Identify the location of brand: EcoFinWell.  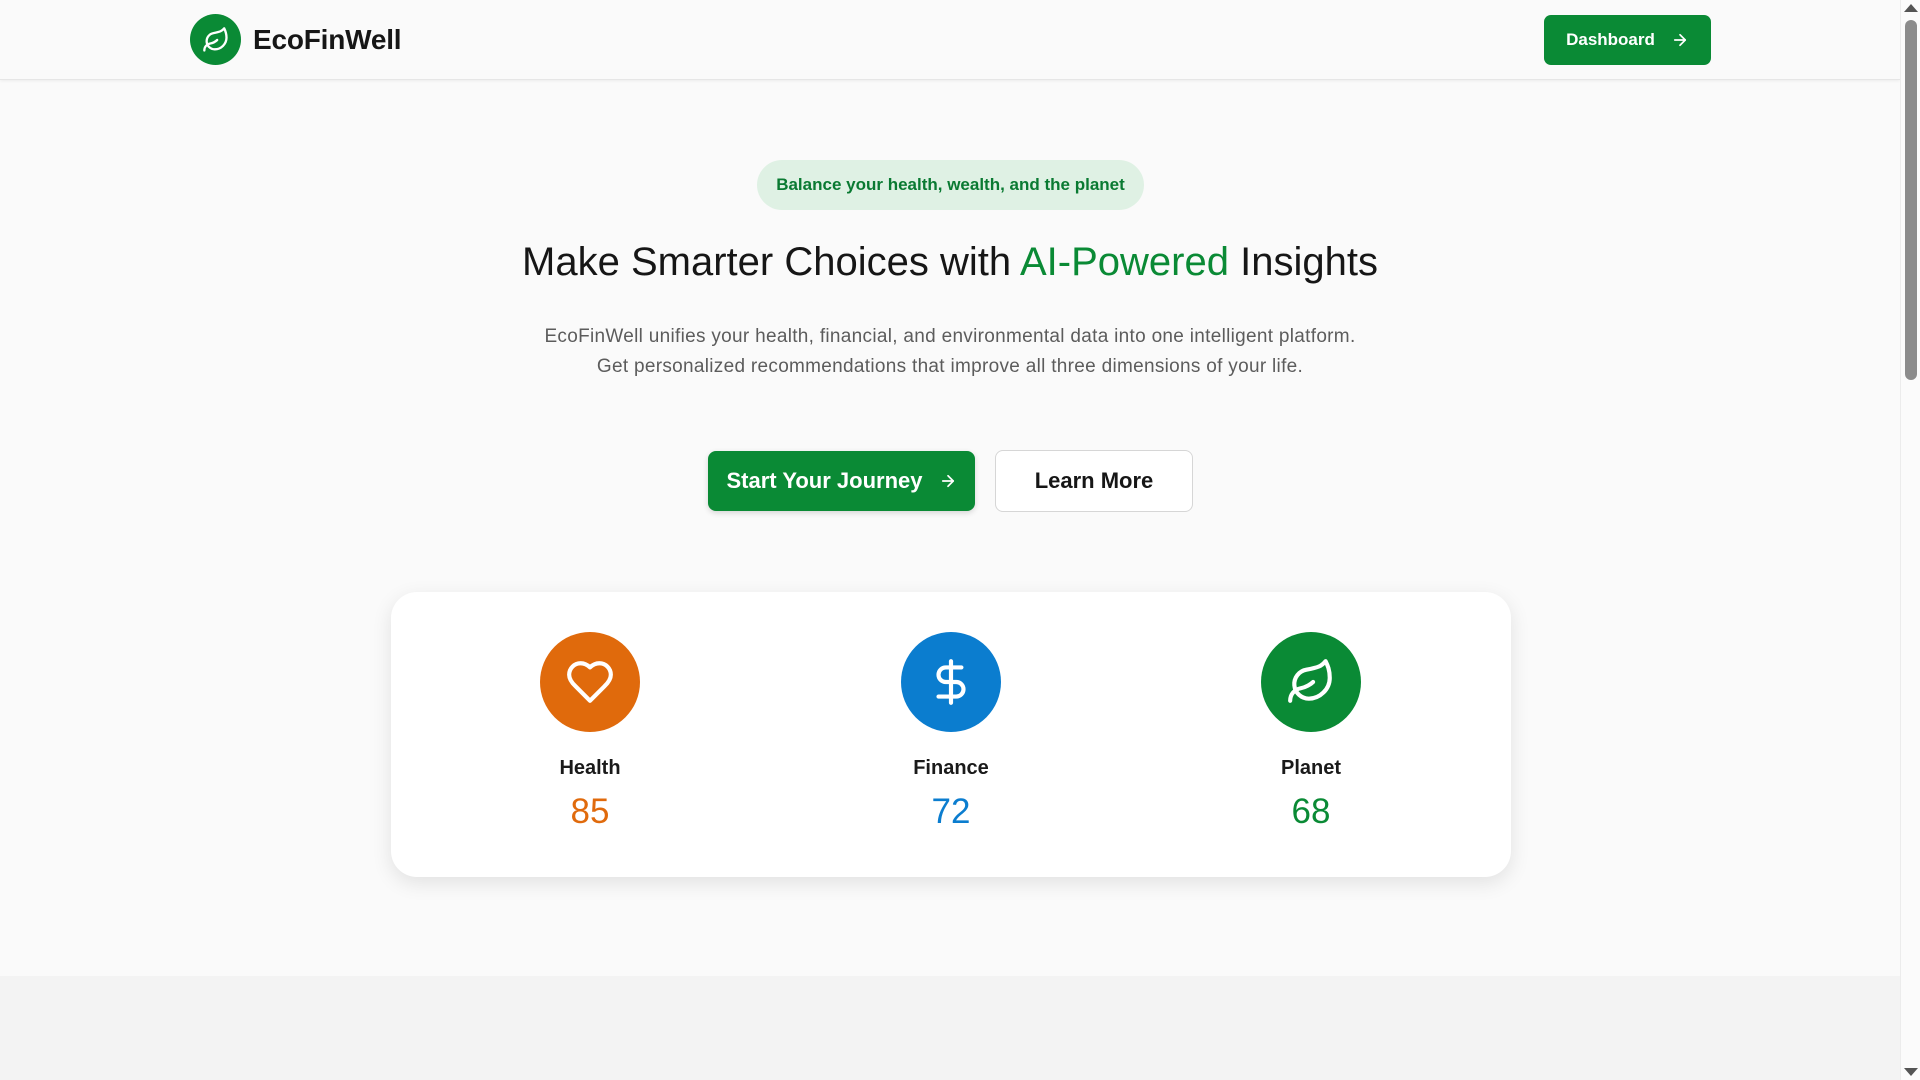
(296, 39).